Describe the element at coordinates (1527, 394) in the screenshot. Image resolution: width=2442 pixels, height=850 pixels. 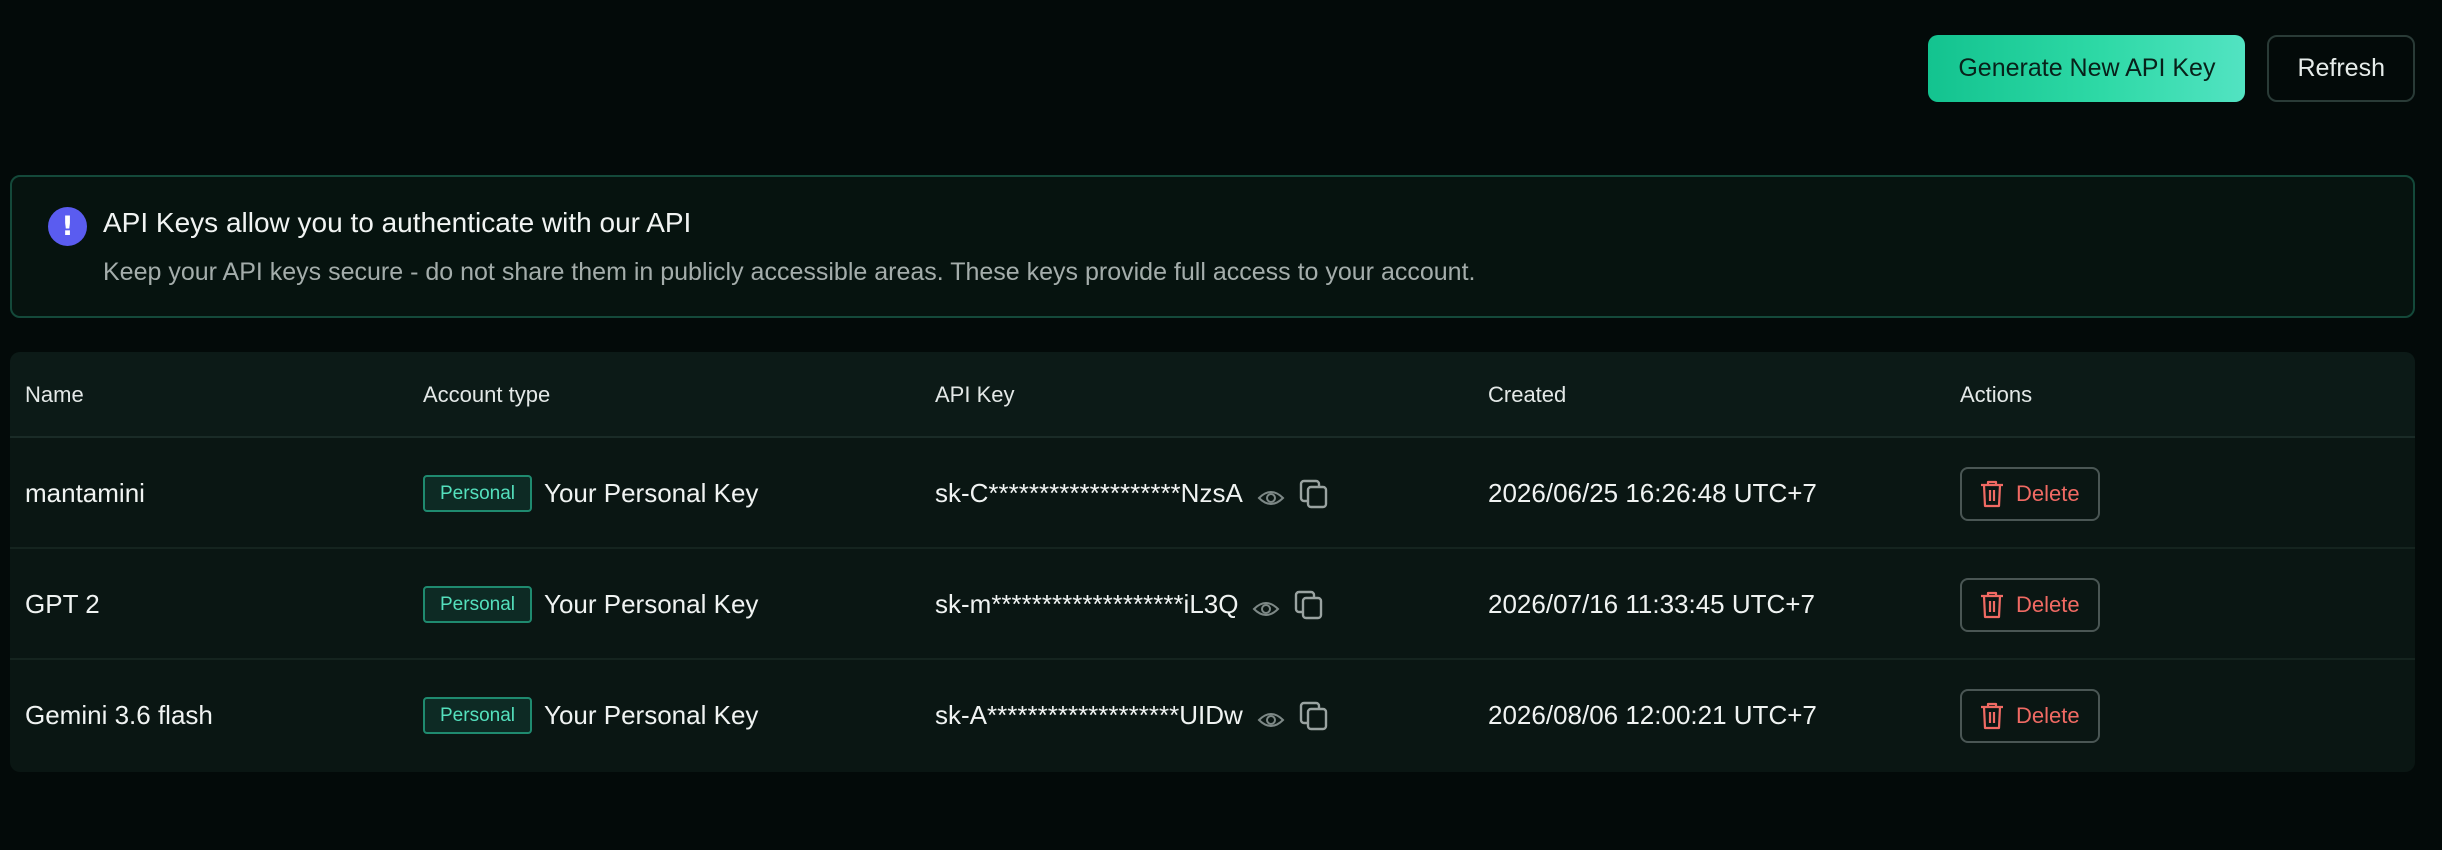
I see `header-created: Created` at that location.